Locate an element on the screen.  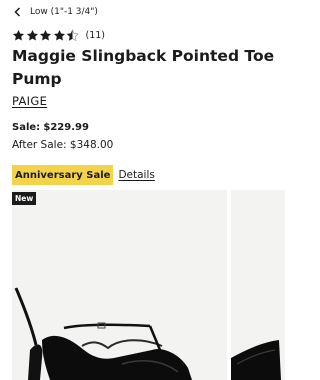
breadcrumb-back-link: Low (1"-1 3/4") is located at coordinates (55, 12).